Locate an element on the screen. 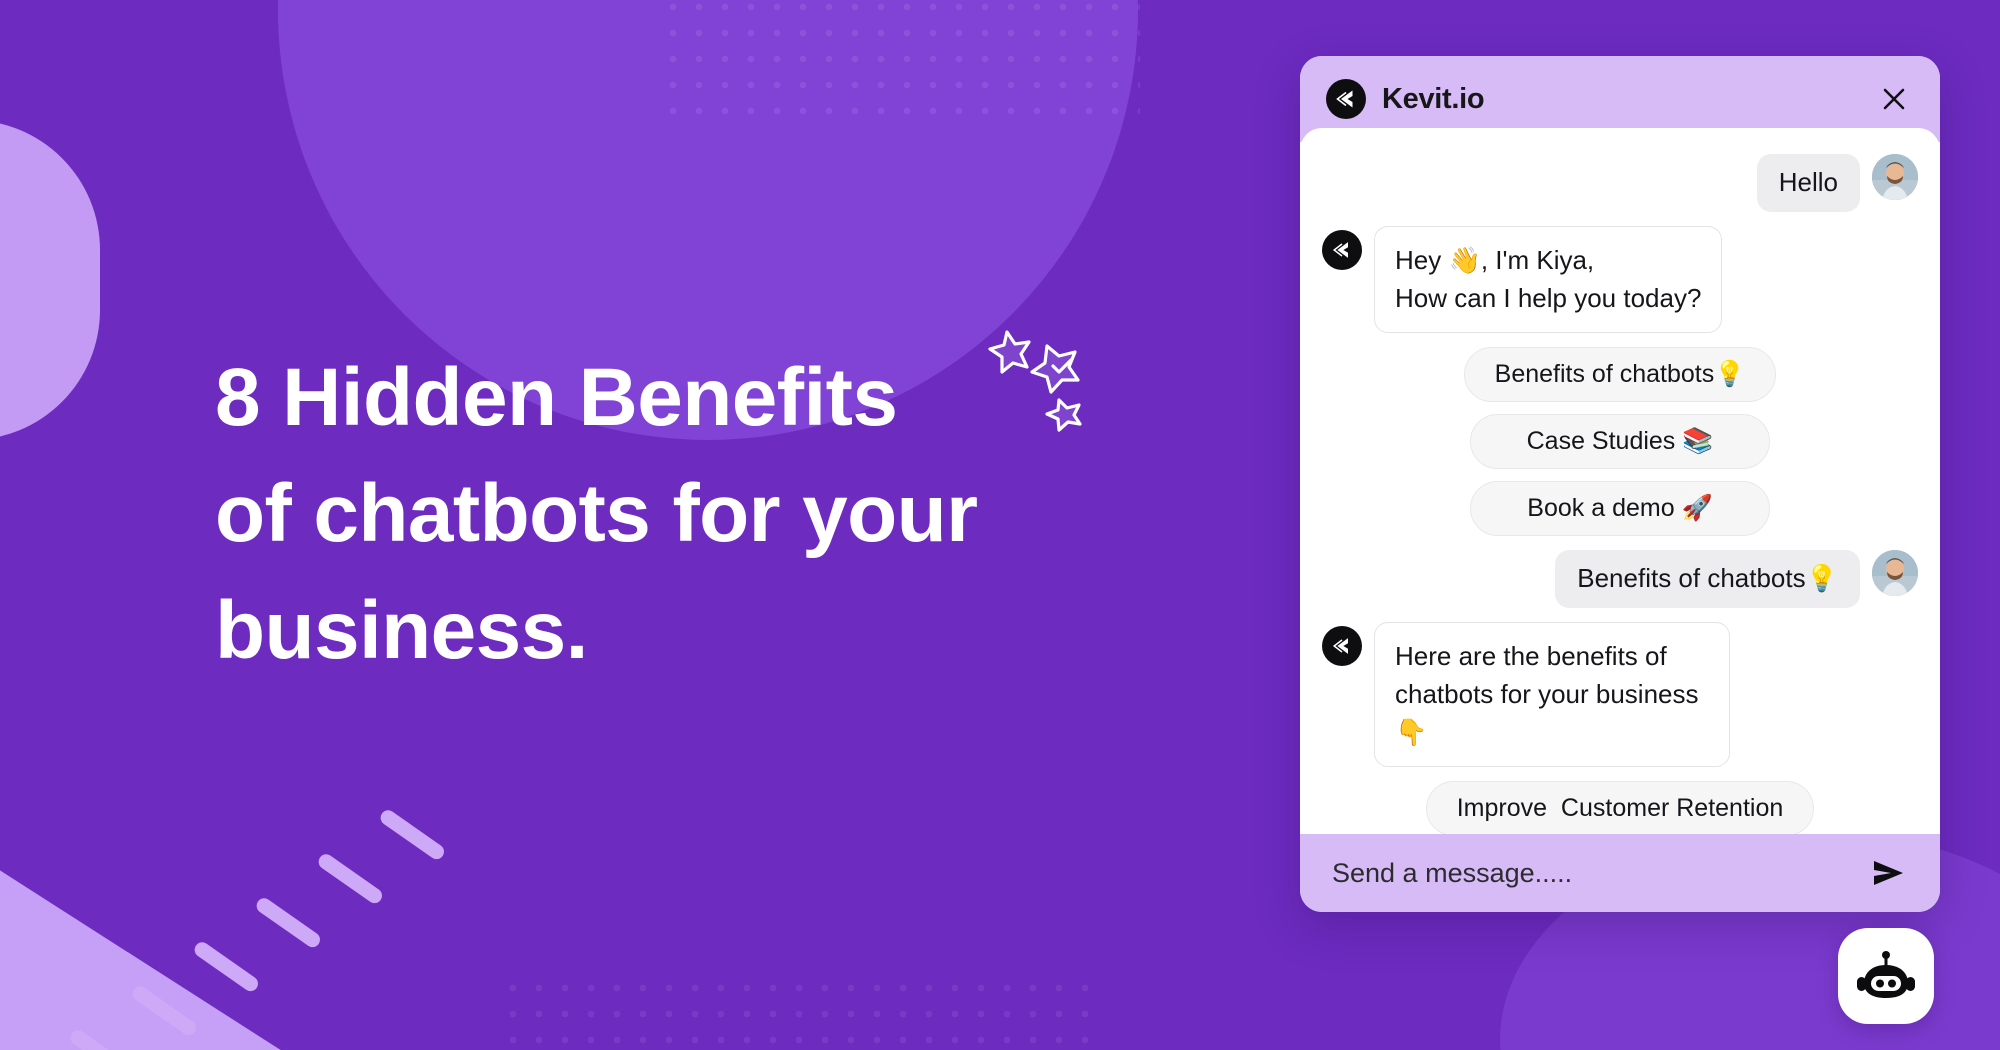  robot-head-icon is located at coordinates (1886, 974).